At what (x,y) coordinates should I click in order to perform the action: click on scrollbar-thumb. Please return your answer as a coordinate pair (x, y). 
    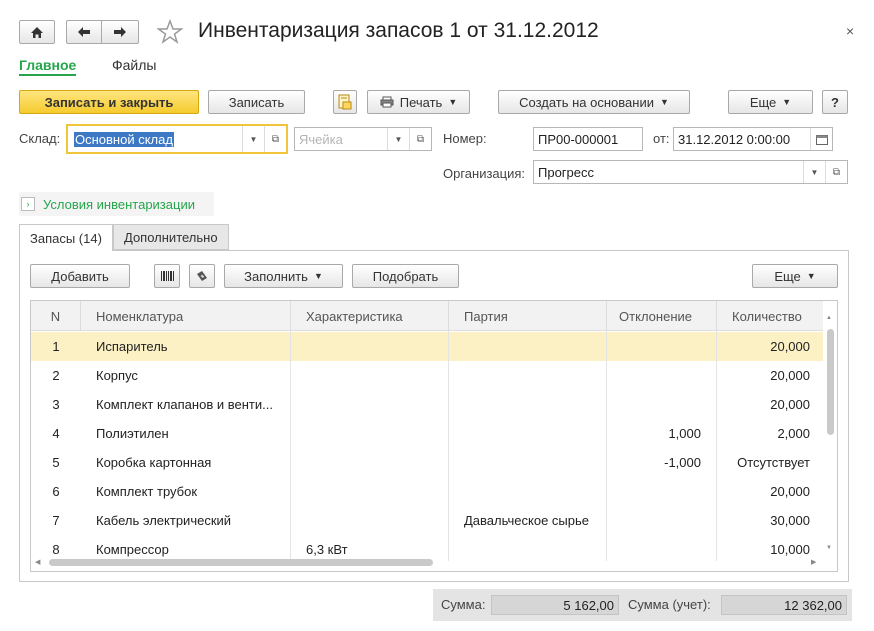
    Looking at the image, I should click on (830, 382).